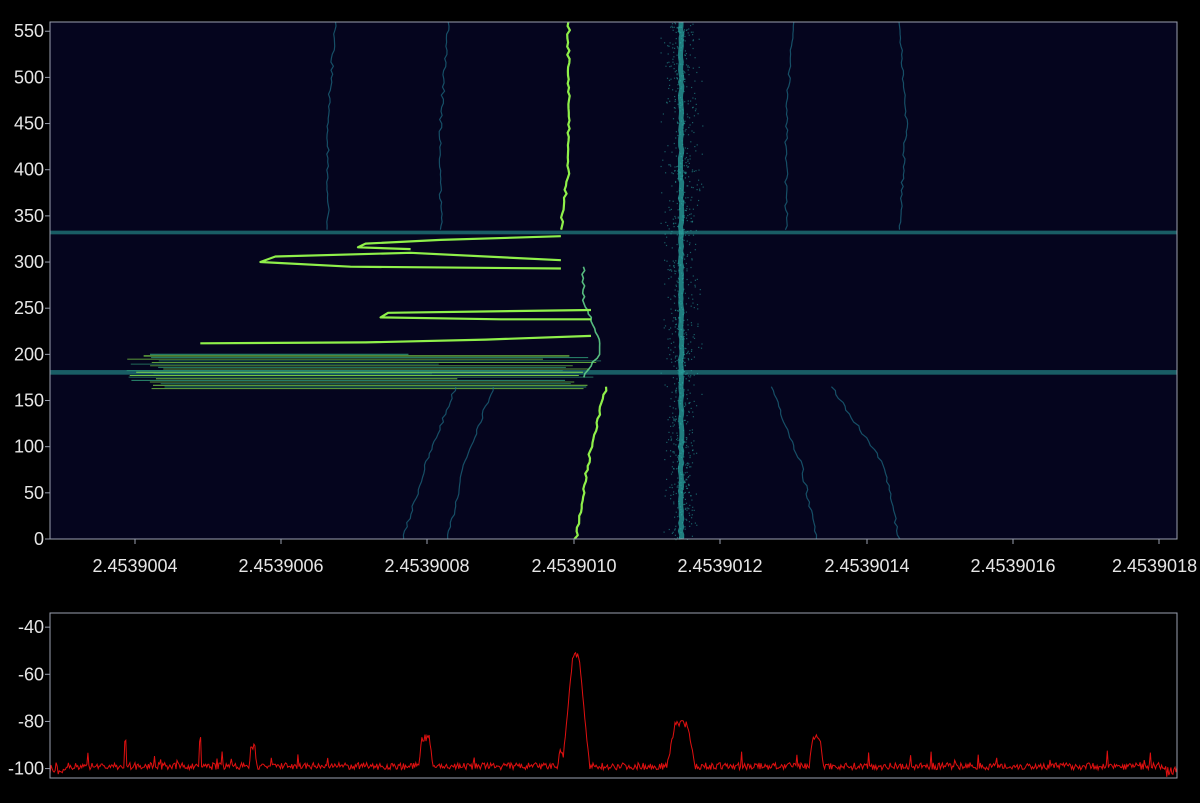 The width and height of the screenshot is (1200, 803). What do you see at coordinates (134, 566) in the screenshot?
I see `waterfall-x-tick-label: 2.4539004` at bounding box center [134, 566].